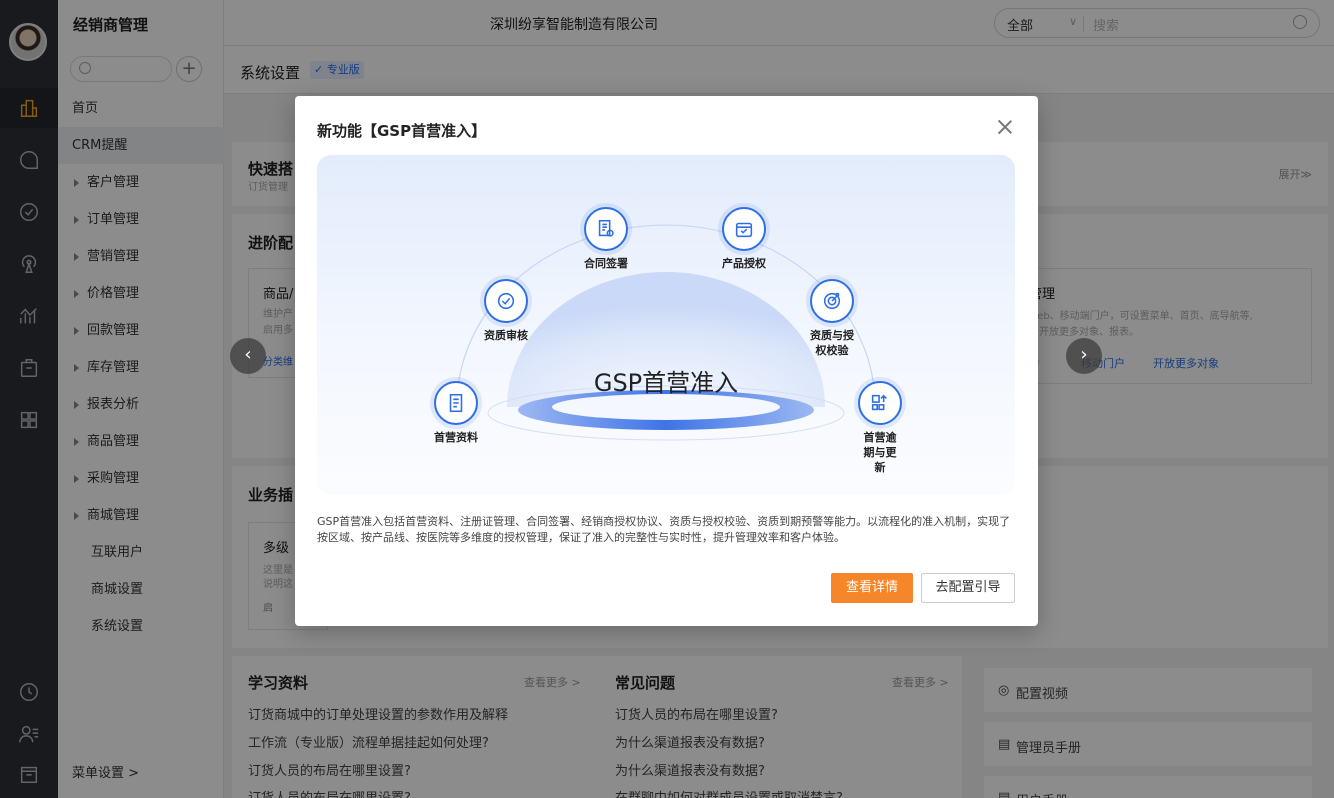 The image size is (1334, 798). Describe the element at coordinates (832, 343) in the screenshot. I see `node-label: 资质与授权校验` at that location.